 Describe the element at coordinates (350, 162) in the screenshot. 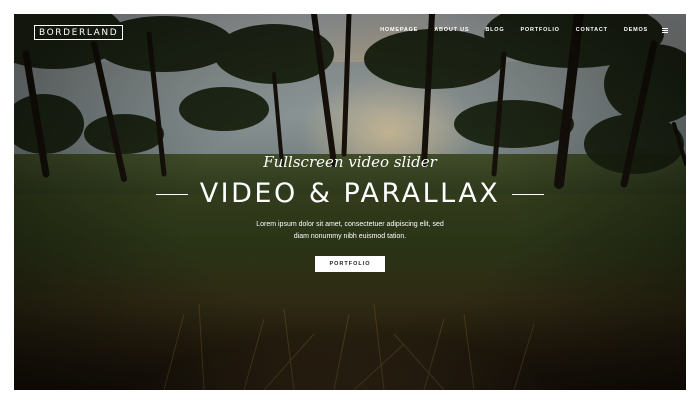

I see `hero-subtitle: Fullscreen video slider` at that location.